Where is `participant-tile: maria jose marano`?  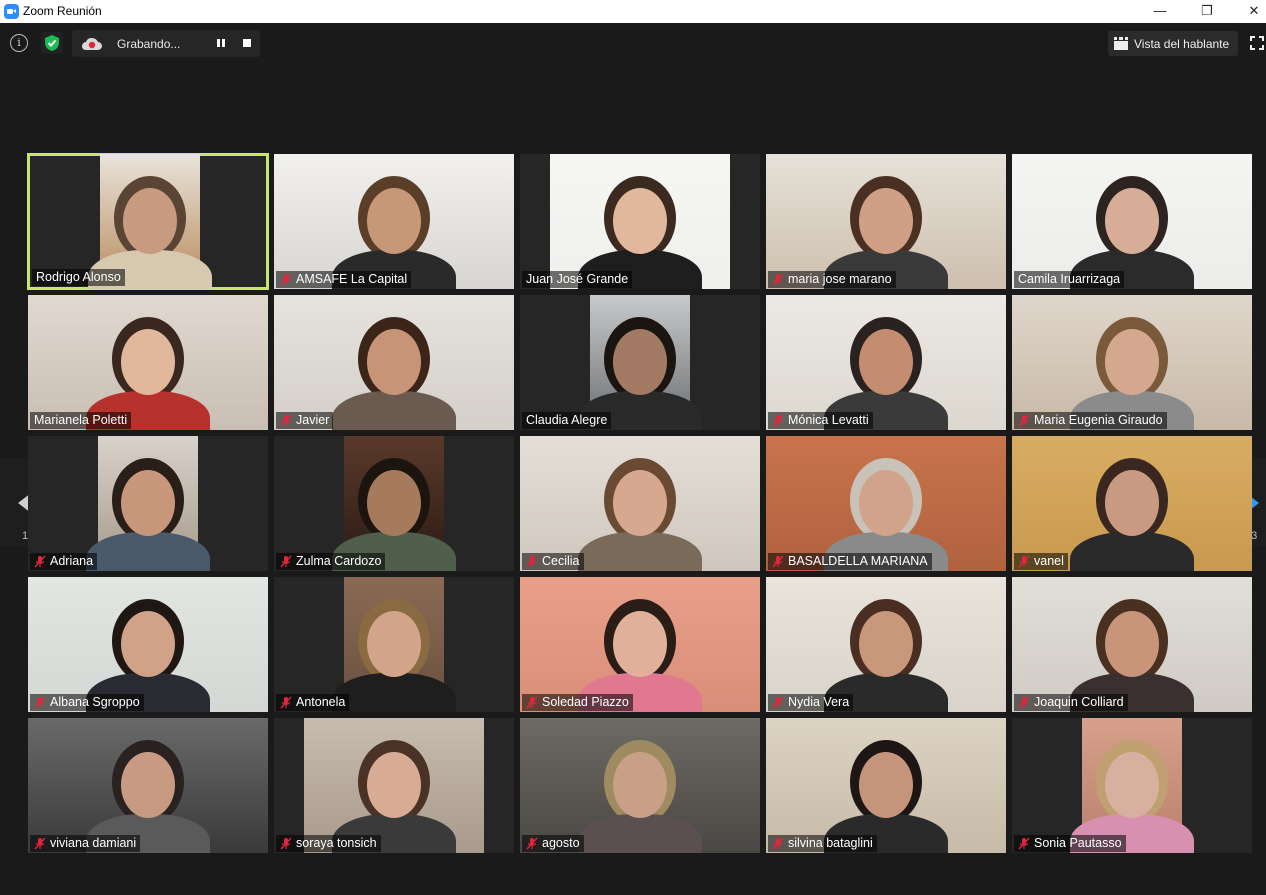 participant-tile: maria jose marano is located at coordinates (886, 221).